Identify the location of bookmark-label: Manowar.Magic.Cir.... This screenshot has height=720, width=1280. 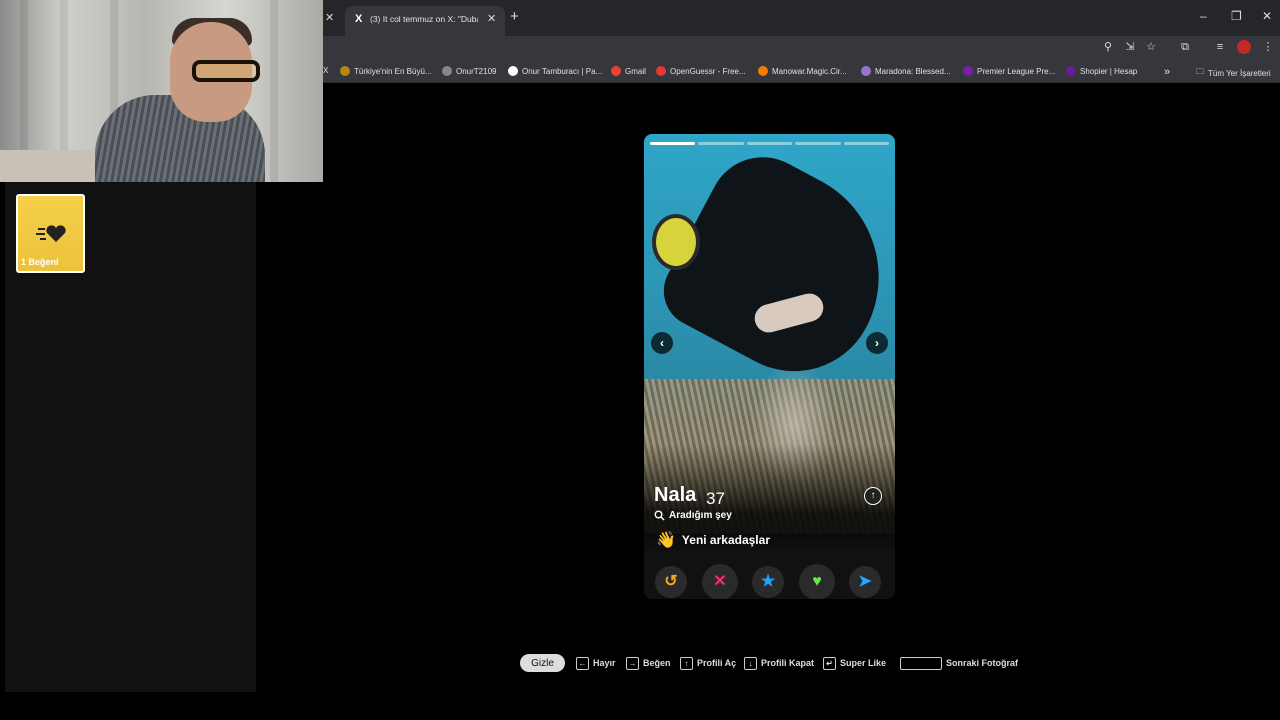
(809, 71).